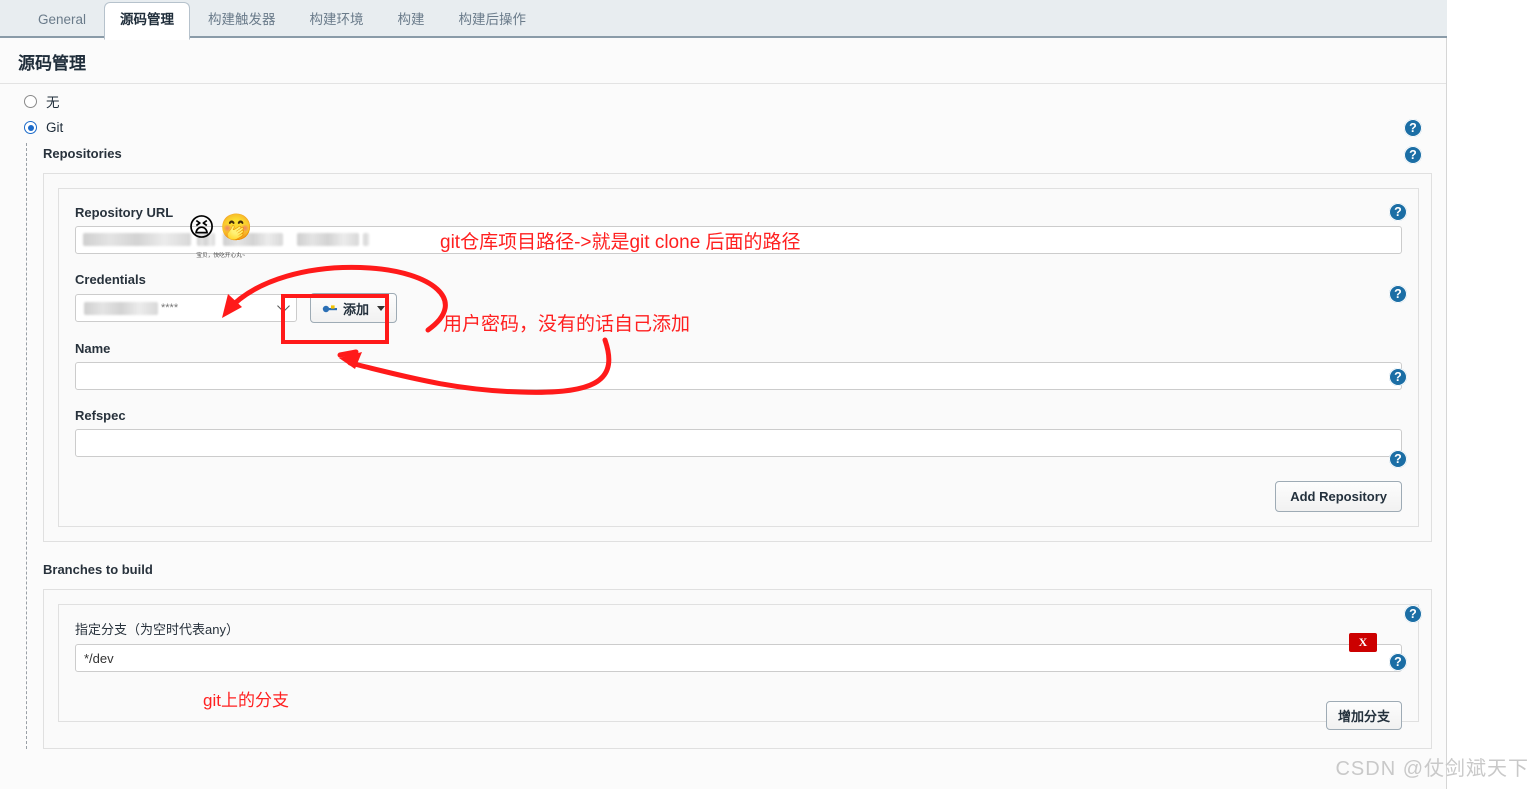 The width and height of the screenshot is (1537, 789). I want to click on name-label: Name, so click(93, 348).